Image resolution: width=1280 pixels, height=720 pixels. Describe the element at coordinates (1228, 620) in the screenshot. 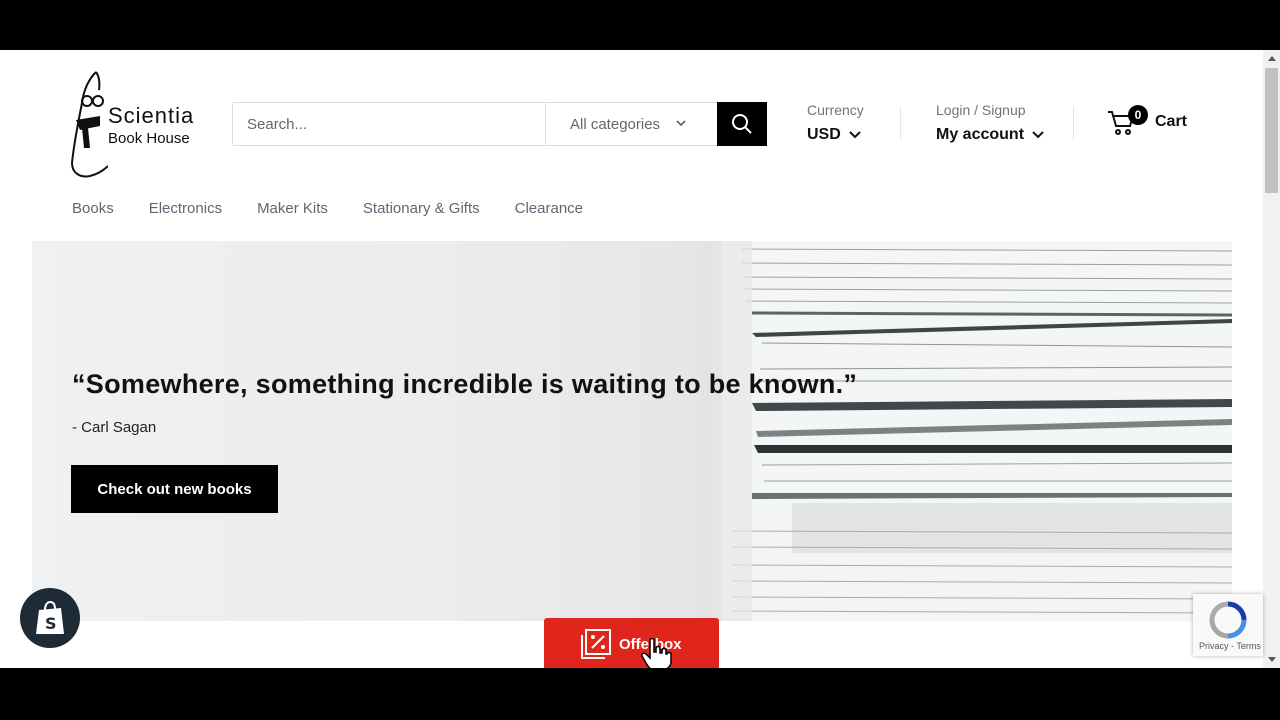

I see `recaptcha-icon` at that location.